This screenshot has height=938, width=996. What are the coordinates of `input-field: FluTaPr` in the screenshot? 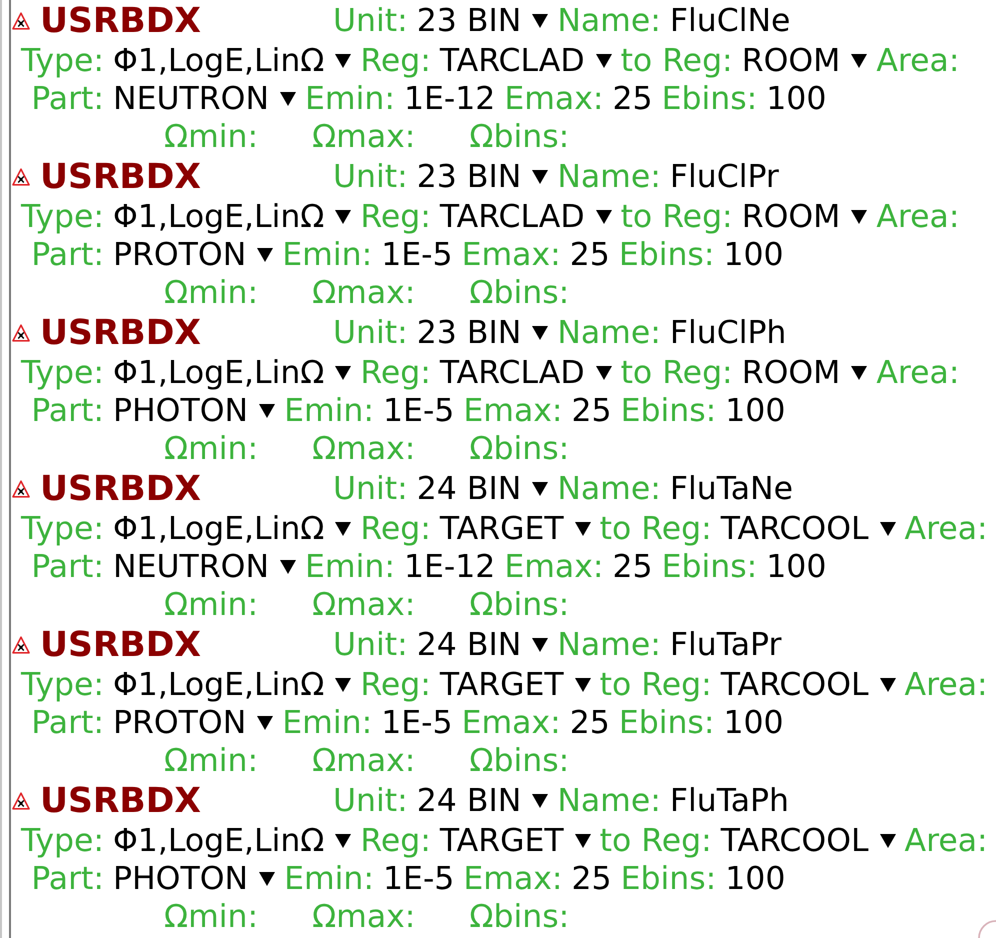 It's located at (726, 645).